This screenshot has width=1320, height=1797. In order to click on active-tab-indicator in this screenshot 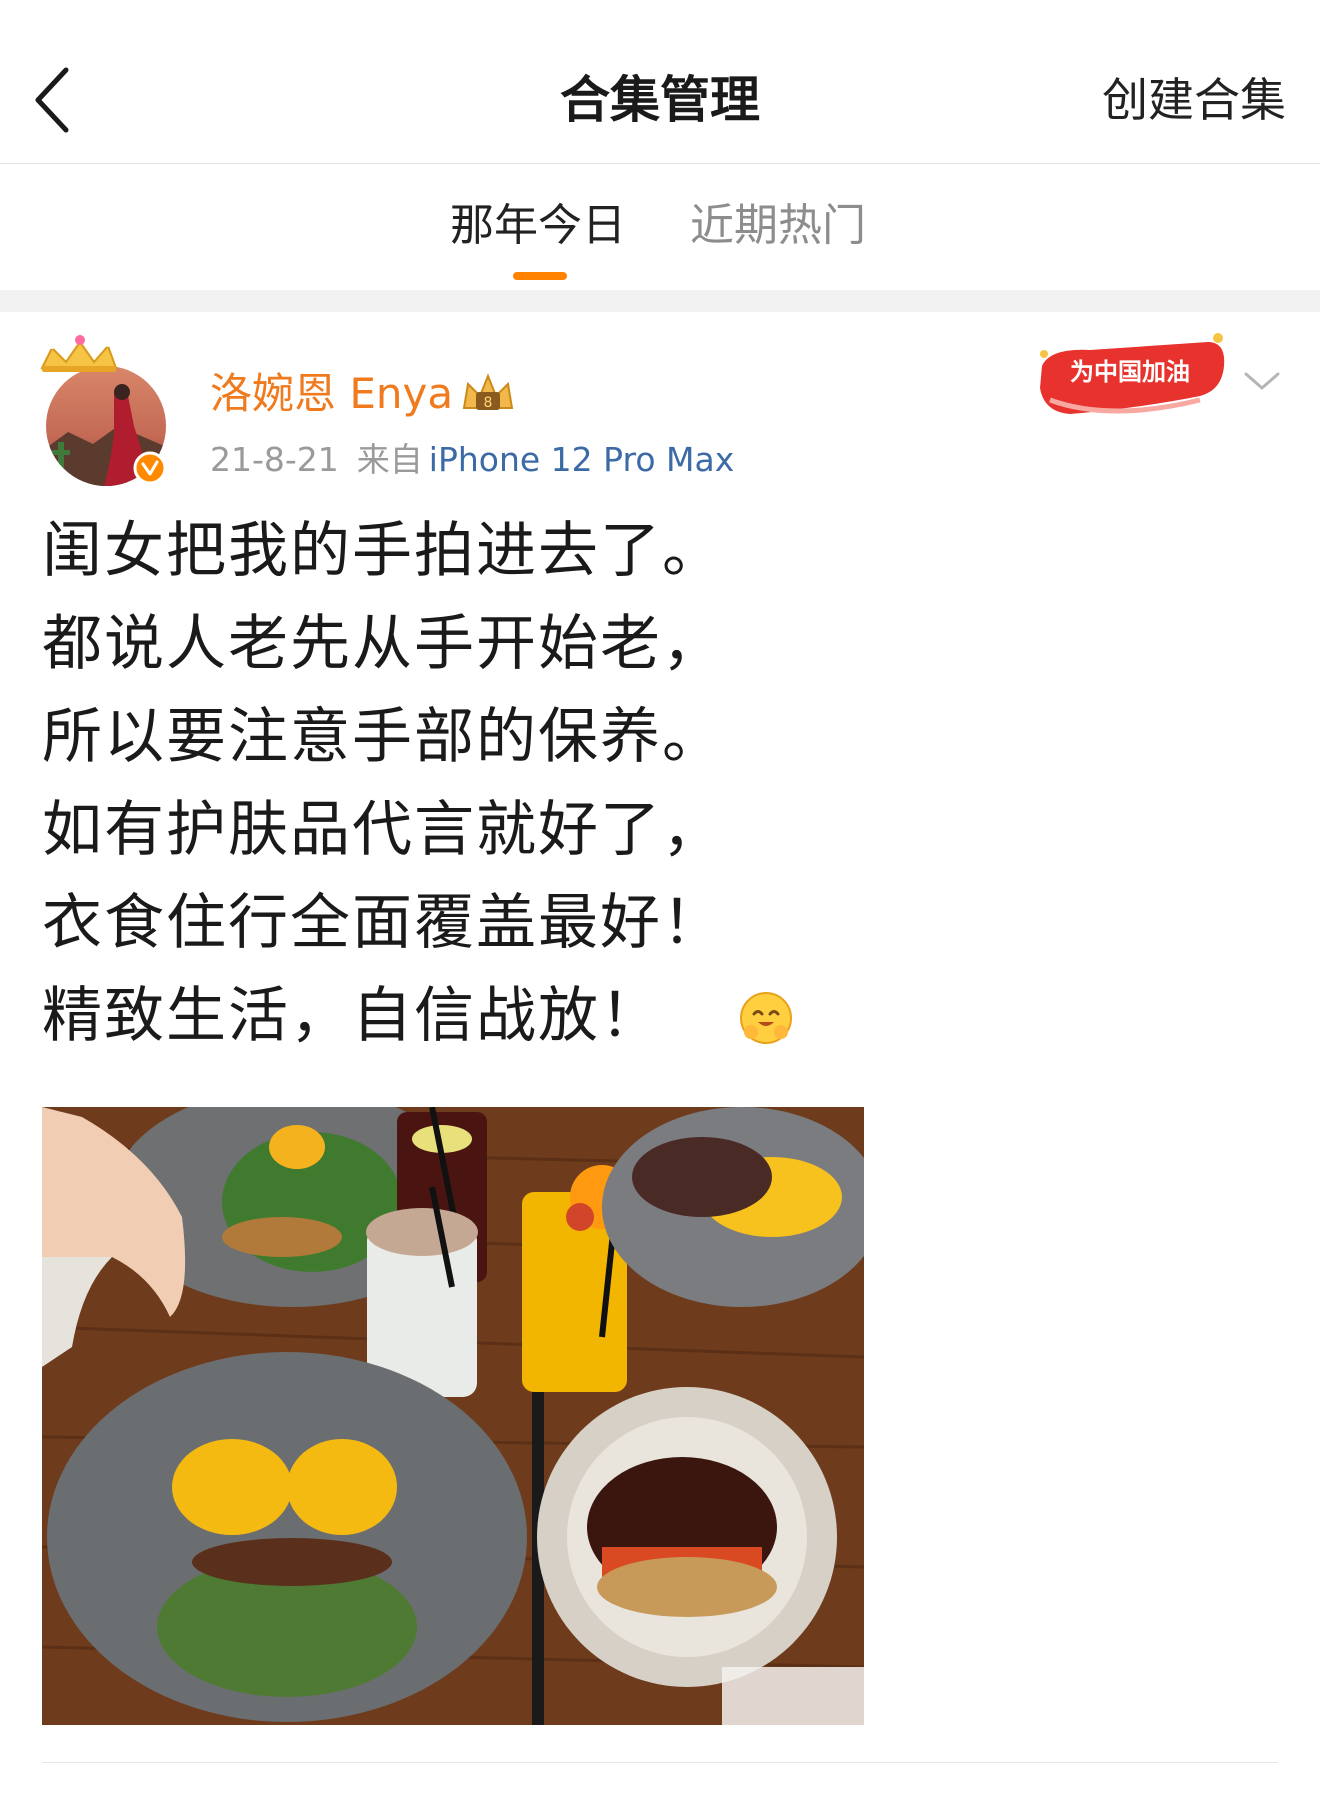, I will do `click(540, 276)`.